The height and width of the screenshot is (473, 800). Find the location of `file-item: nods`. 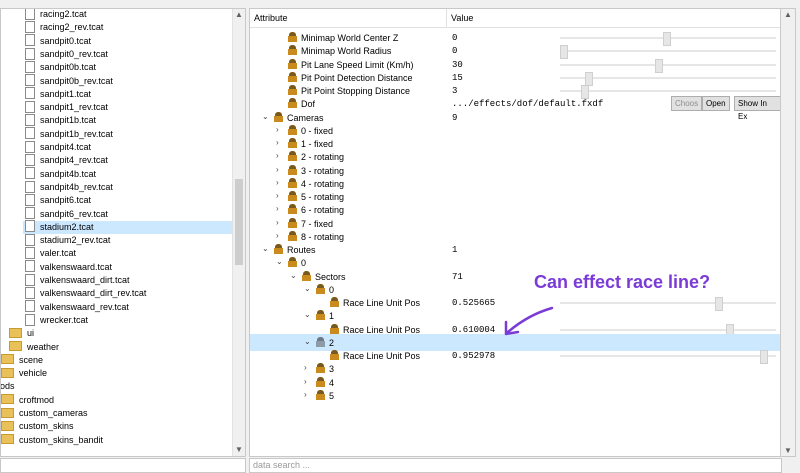

file-item: nods is located at coordinates (7, 386).